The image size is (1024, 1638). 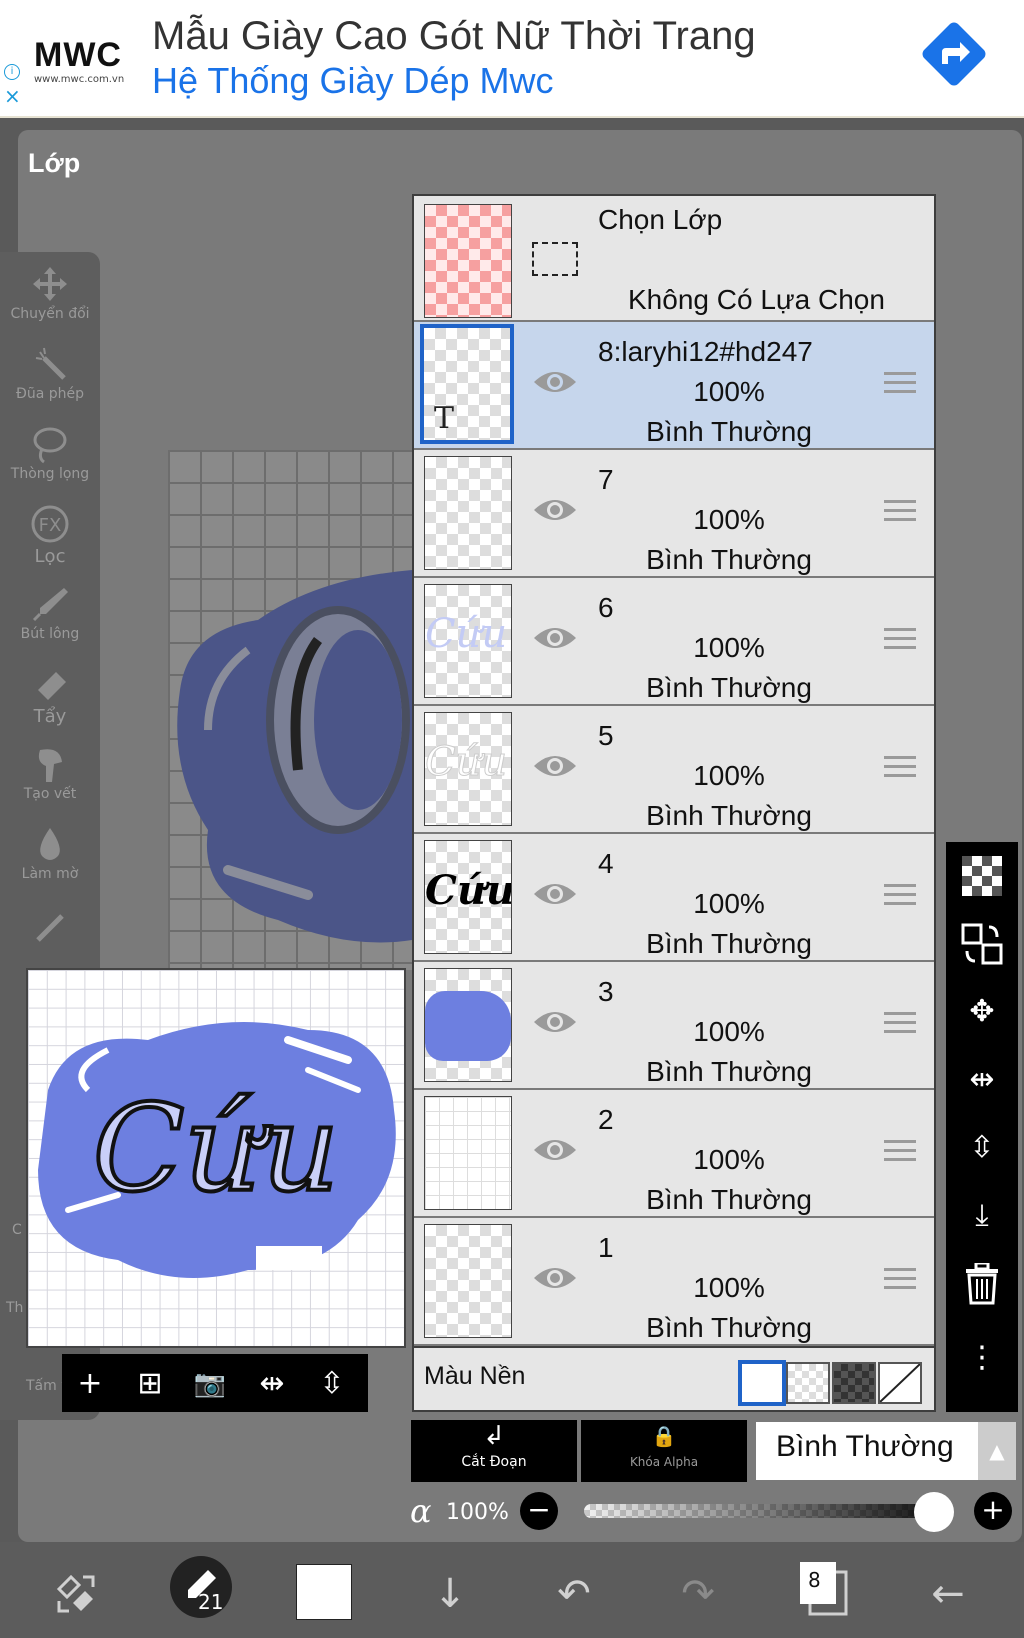 I want to click on opacity-value: 100%, so click(x=477, y=1512).